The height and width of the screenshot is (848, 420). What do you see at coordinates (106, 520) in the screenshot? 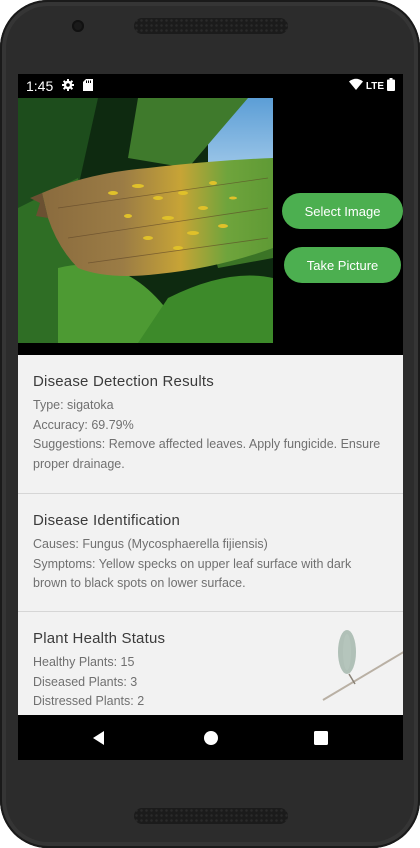
I see `identification-title: Disease Identification` at bounding box center [106, 520].